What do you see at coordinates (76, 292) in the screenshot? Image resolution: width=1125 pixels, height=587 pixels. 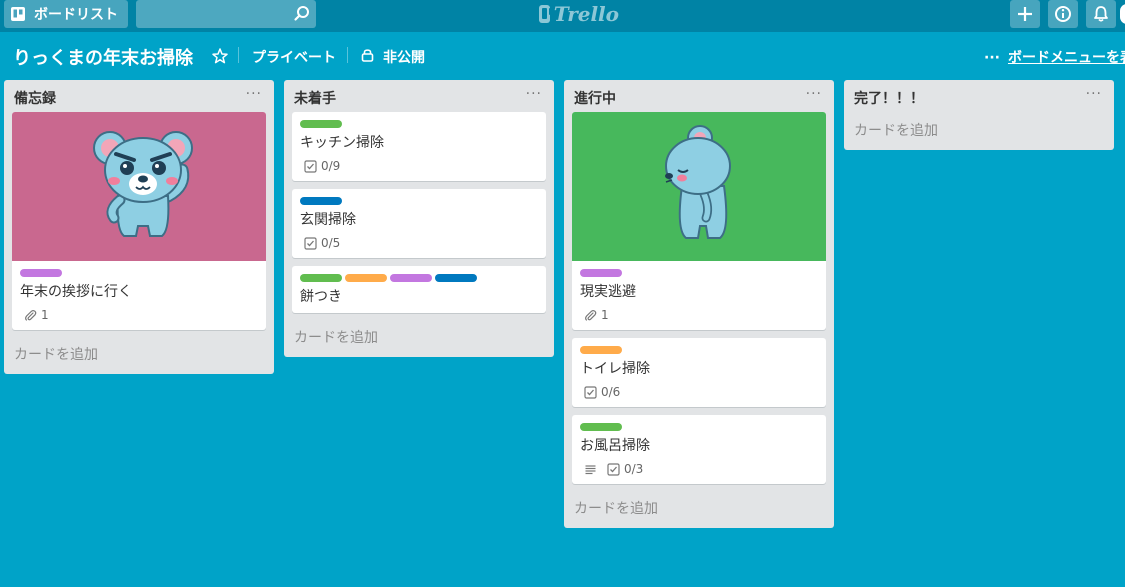 I see `card-title: 年末の挨拶に行く` at bounding box center [76, 292].